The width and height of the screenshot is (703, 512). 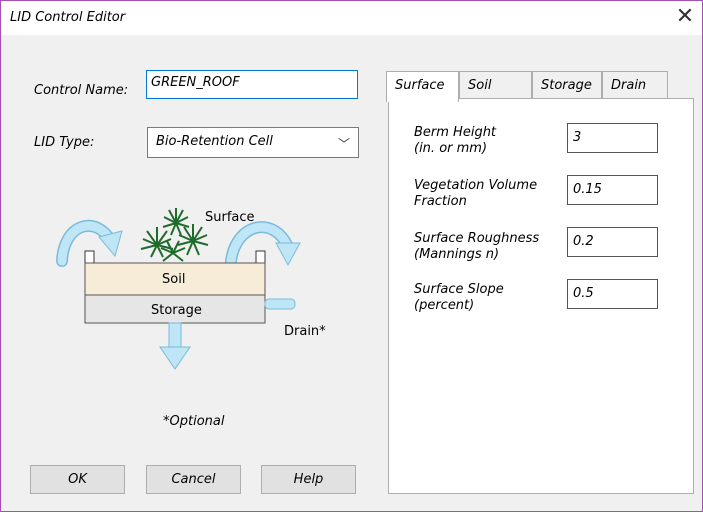 I want to click on tab-drain: Drain, so click(x=635, y=85).